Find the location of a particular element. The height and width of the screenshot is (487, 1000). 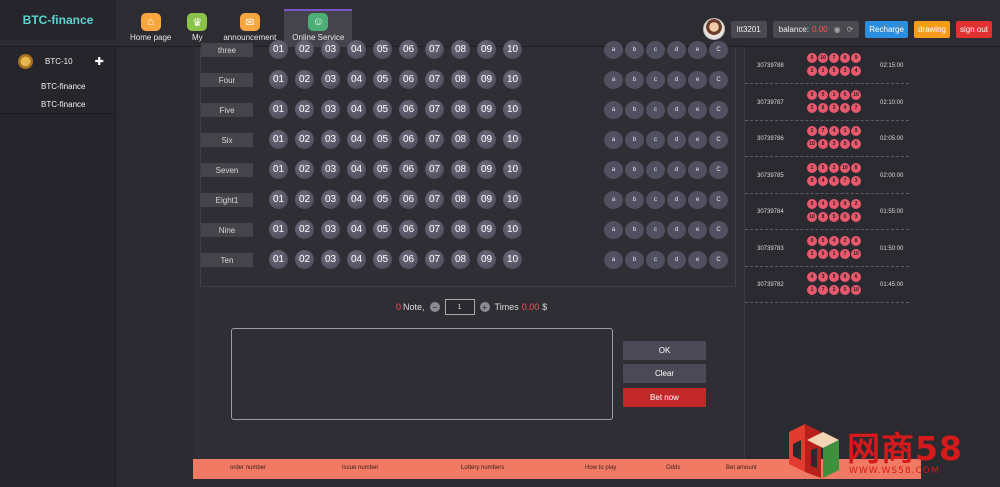

bet-now-button: Bet now is located at coordinates (664, 397).